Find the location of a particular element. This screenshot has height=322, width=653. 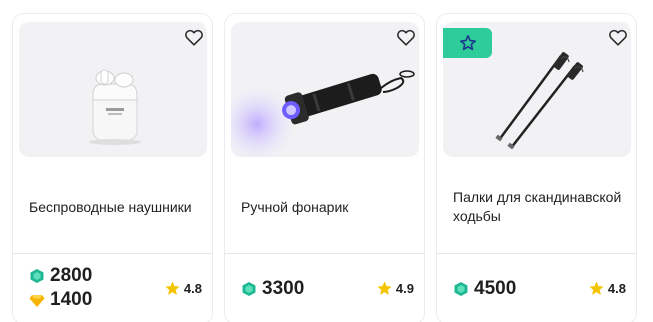

price-coins: 1400 is located at coordinates (60, 300).